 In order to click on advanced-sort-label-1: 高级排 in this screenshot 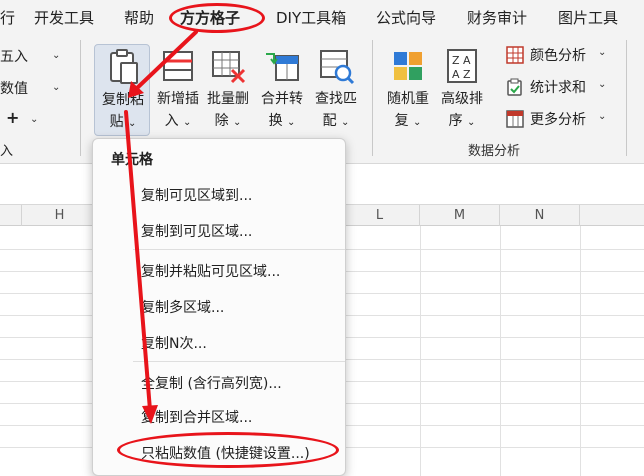, I will do `click(462, 99)`.